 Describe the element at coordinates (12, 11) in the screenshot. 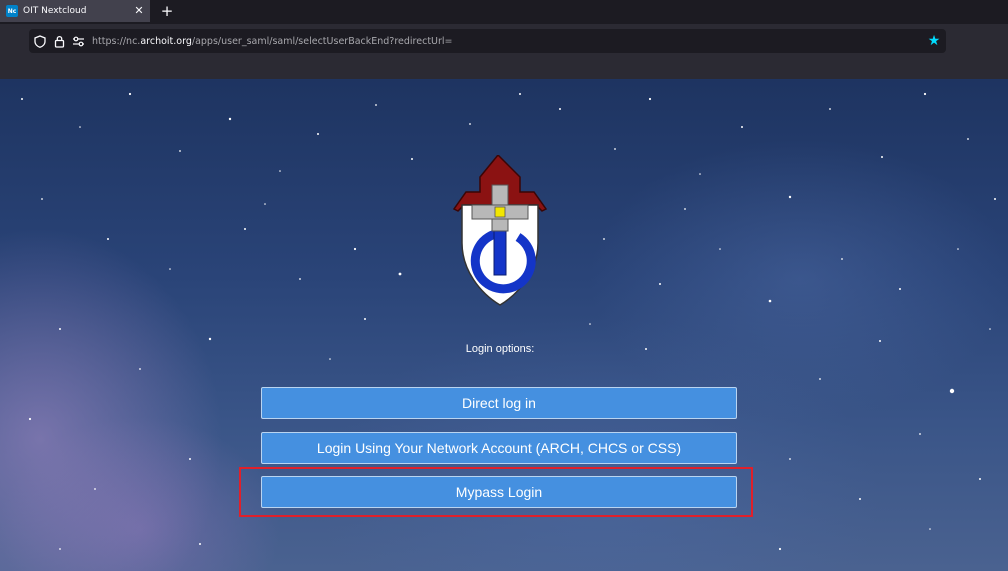

I see `nextcloud-favicon-icon: Nc` at that location.